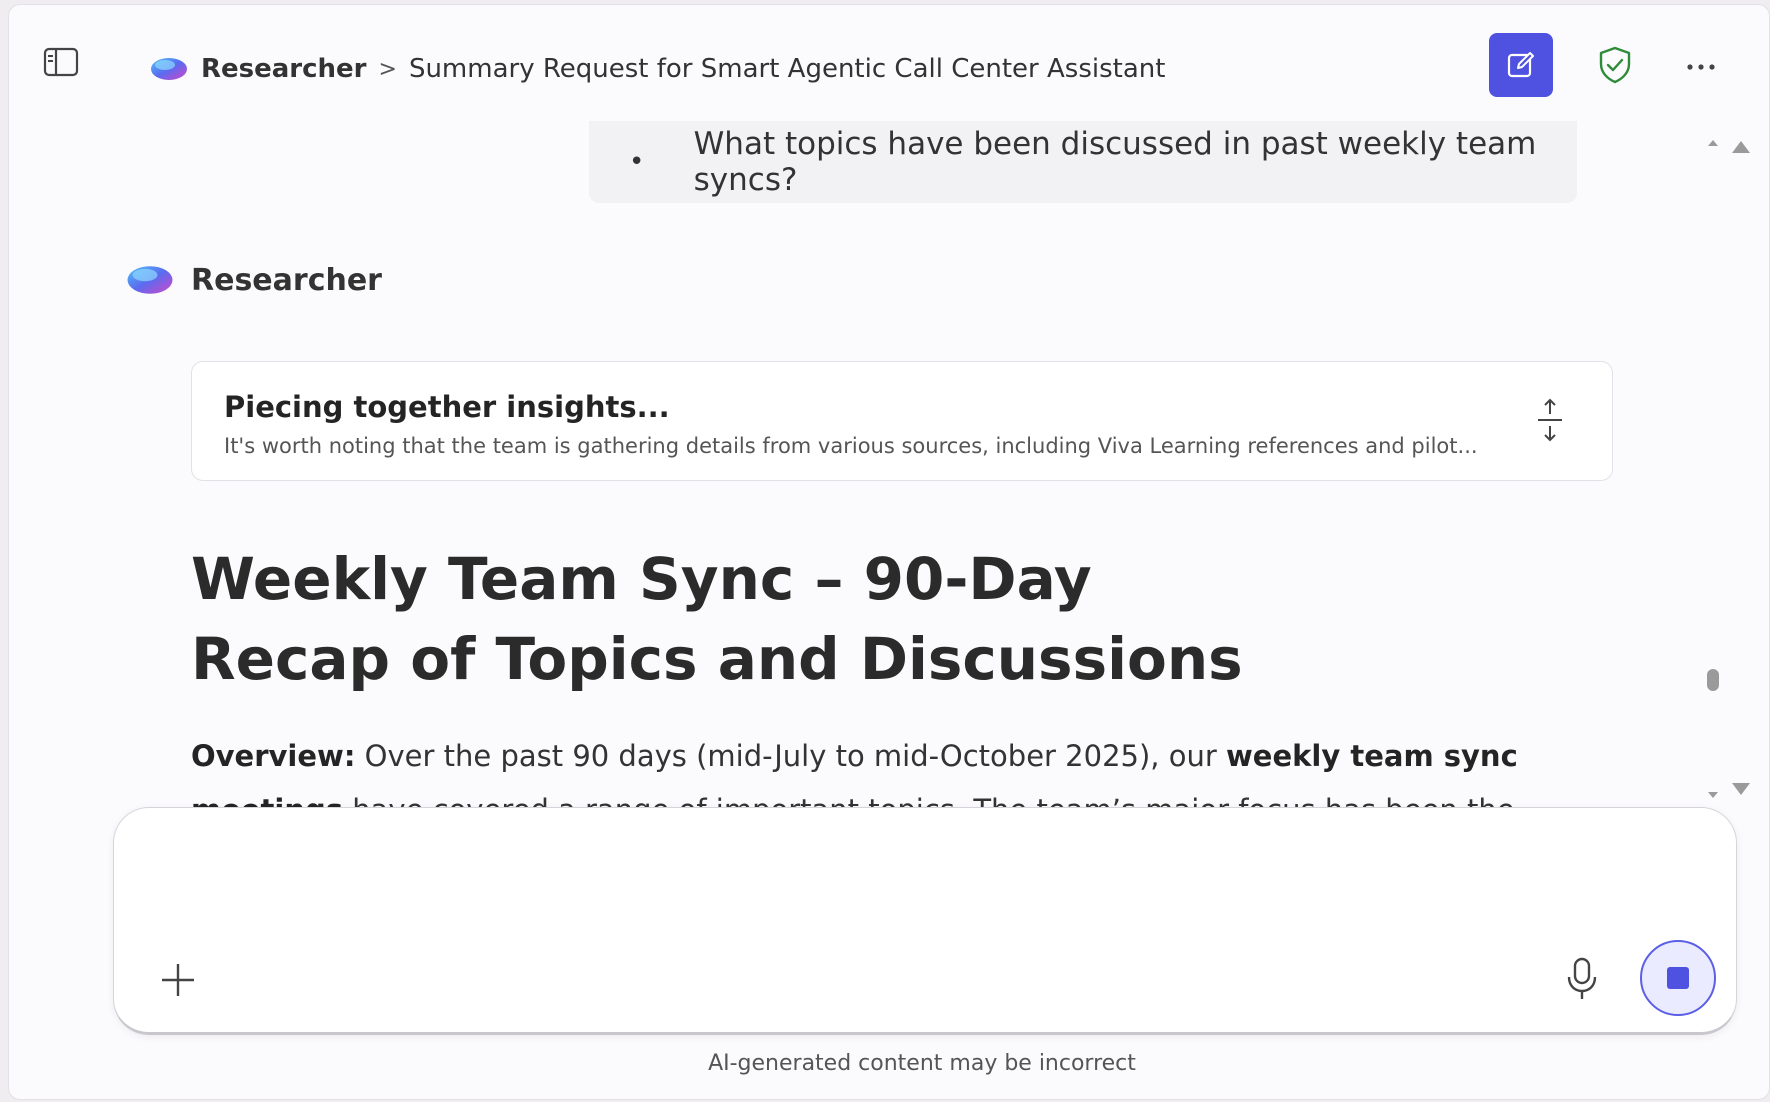 This screenshot has height=1102, width=1770. I want to click on sidebar-toggle-button, so click(61, 62).